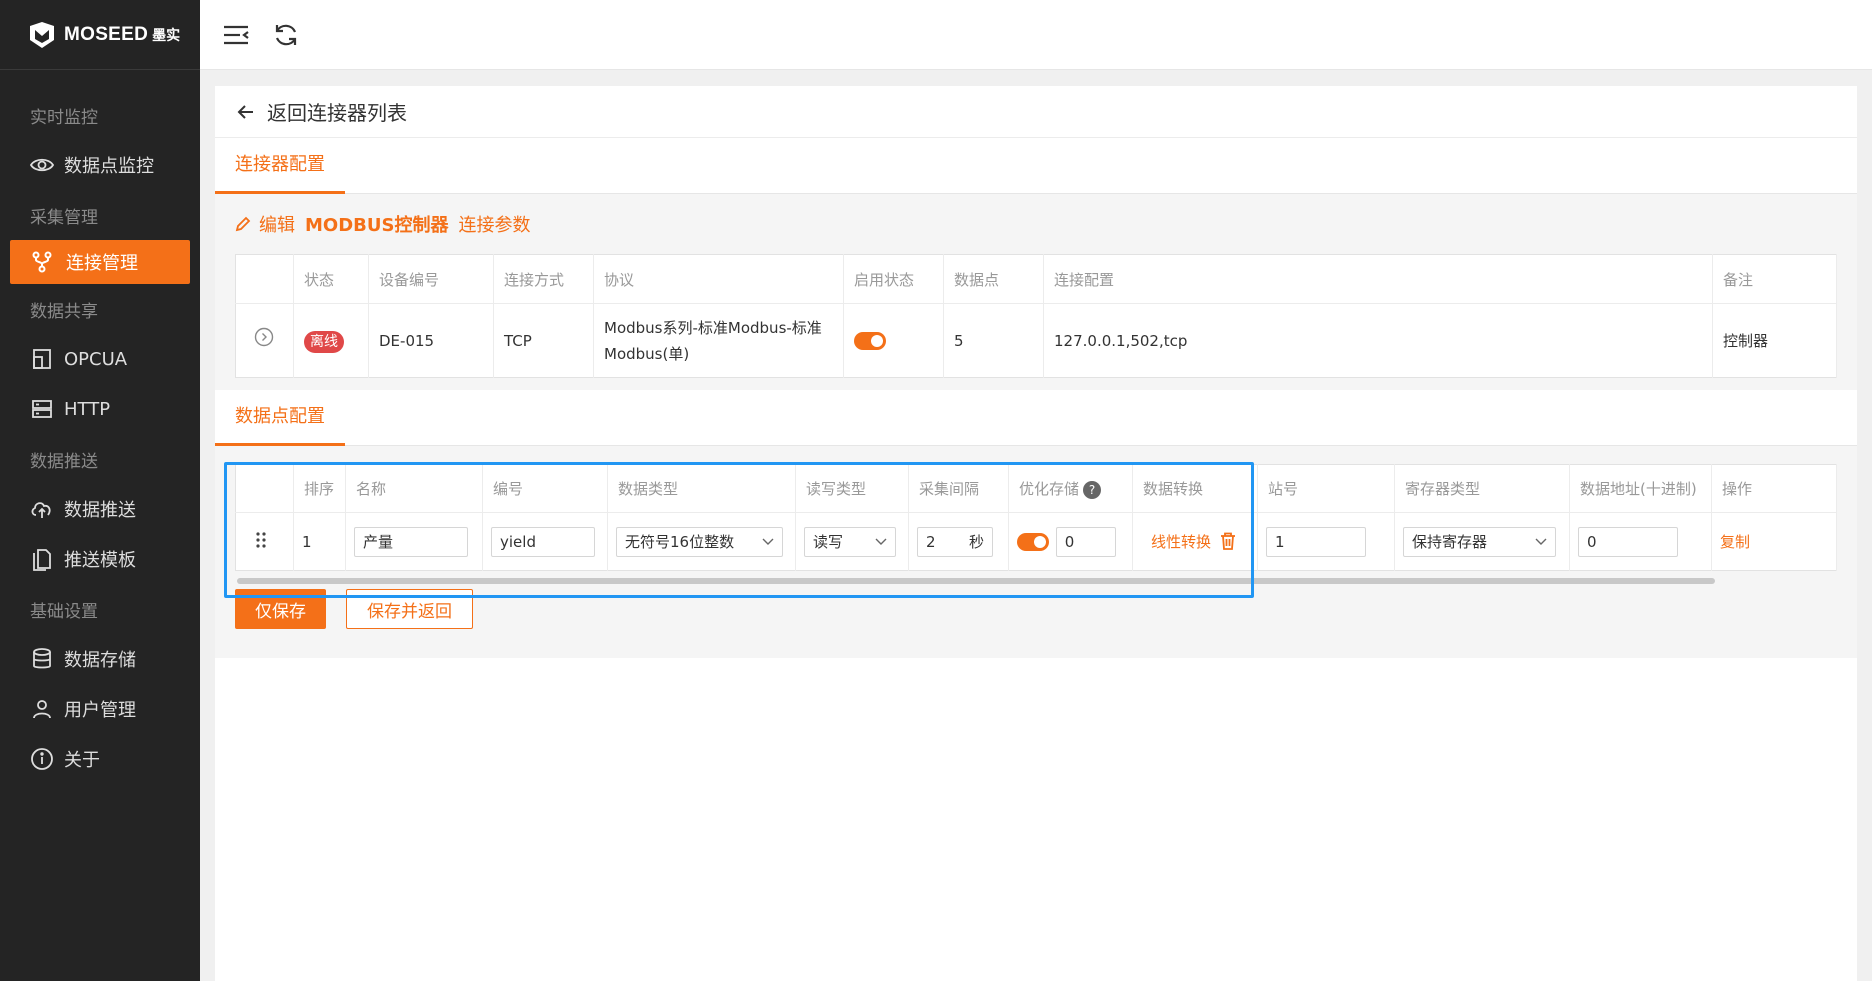  What do you see at coordinates (42, 34) in the screenshot?
I see `moseed-logo-icon` at bounding box center [42, 34].